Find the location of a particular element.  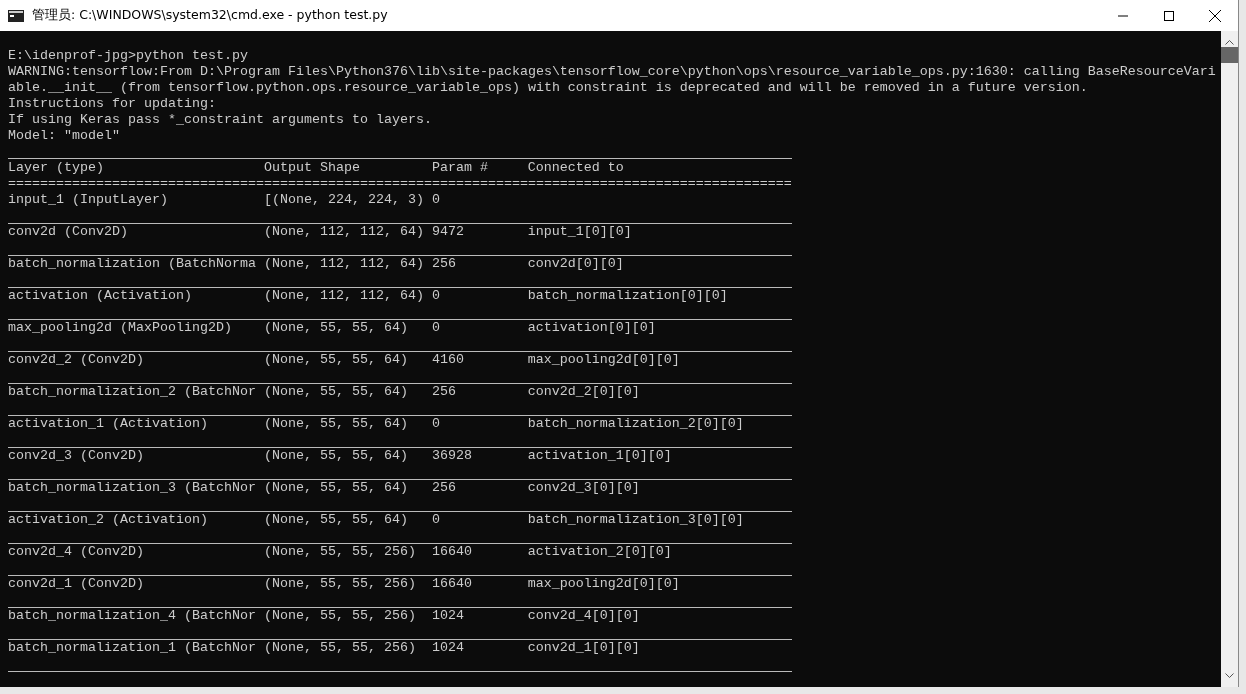

table-cell: conv2d_1[0][0] is located at coordinates (583, 647).